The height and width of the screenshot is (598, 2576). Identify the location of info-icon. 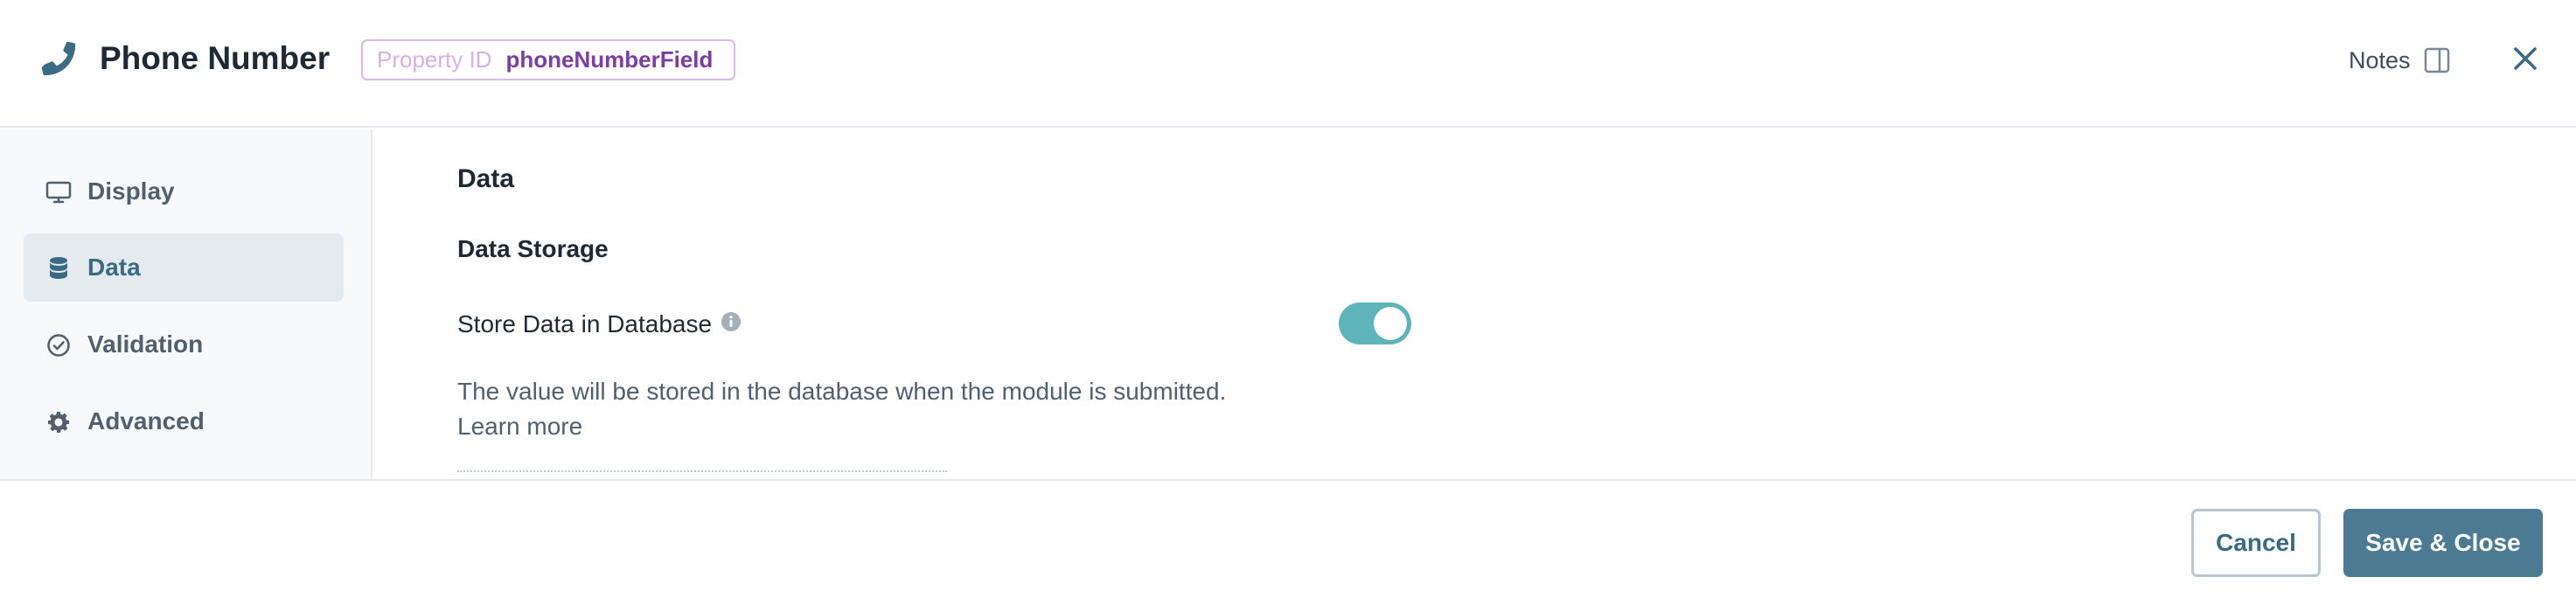
(731, 321).